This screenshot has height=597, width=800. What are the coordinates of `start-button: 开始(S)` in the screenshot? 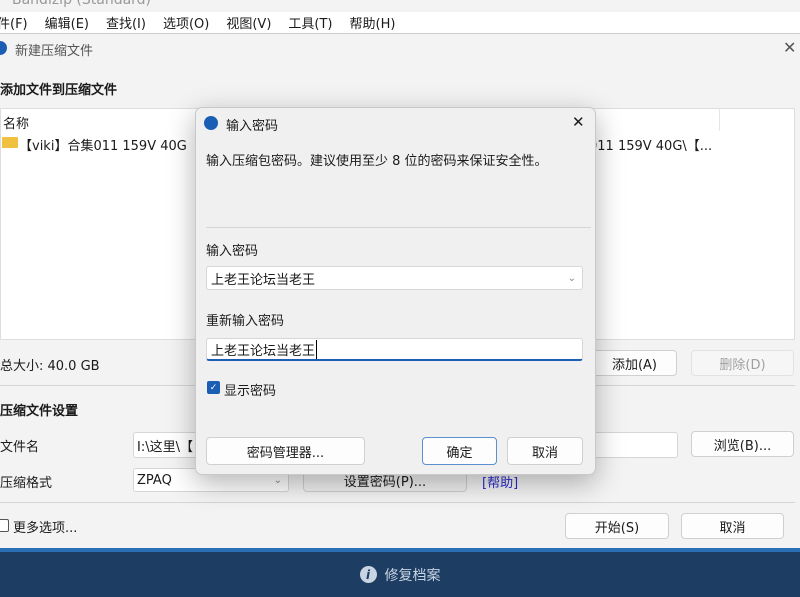 It's located at (617, 526).